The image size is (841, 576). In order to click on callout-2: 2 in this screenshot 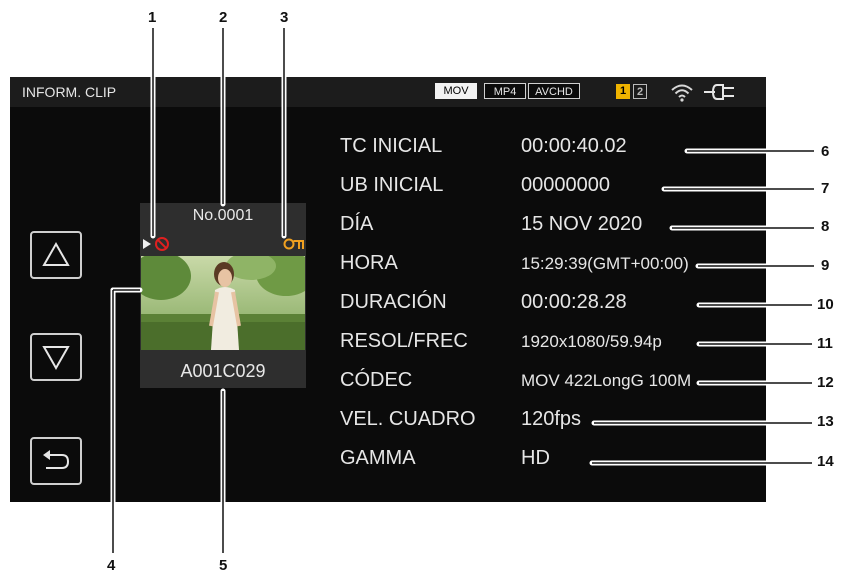, I will do `click(223, 17)`.